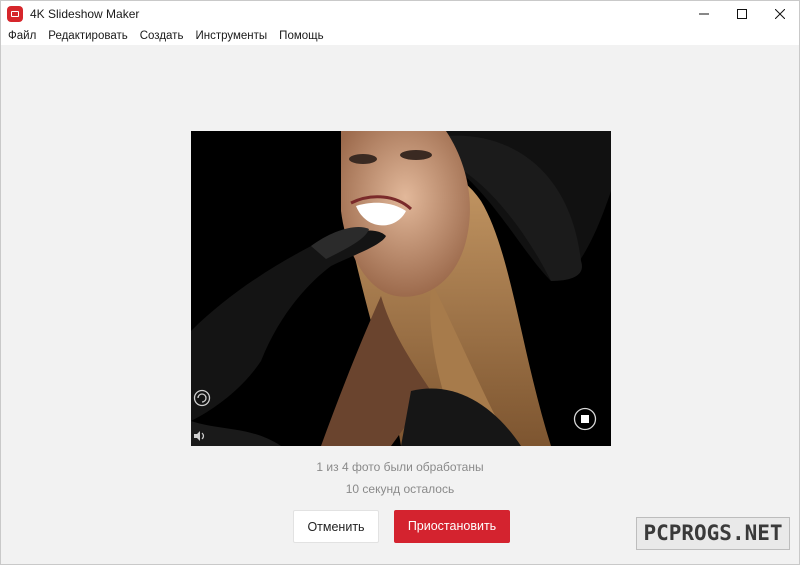 Image resolution: width=800 pixels, height=565 pixels. Describe the element at coordinates (400, 14) in the screenshot. I see `title-bar: 4K Slideshow Maker` at that location.